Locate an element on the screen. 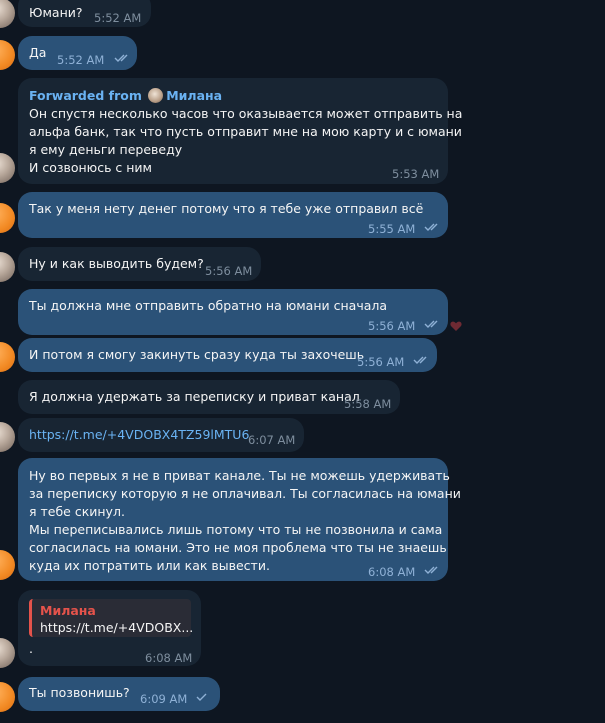  message-text: . is located at coordinates (31, 648).